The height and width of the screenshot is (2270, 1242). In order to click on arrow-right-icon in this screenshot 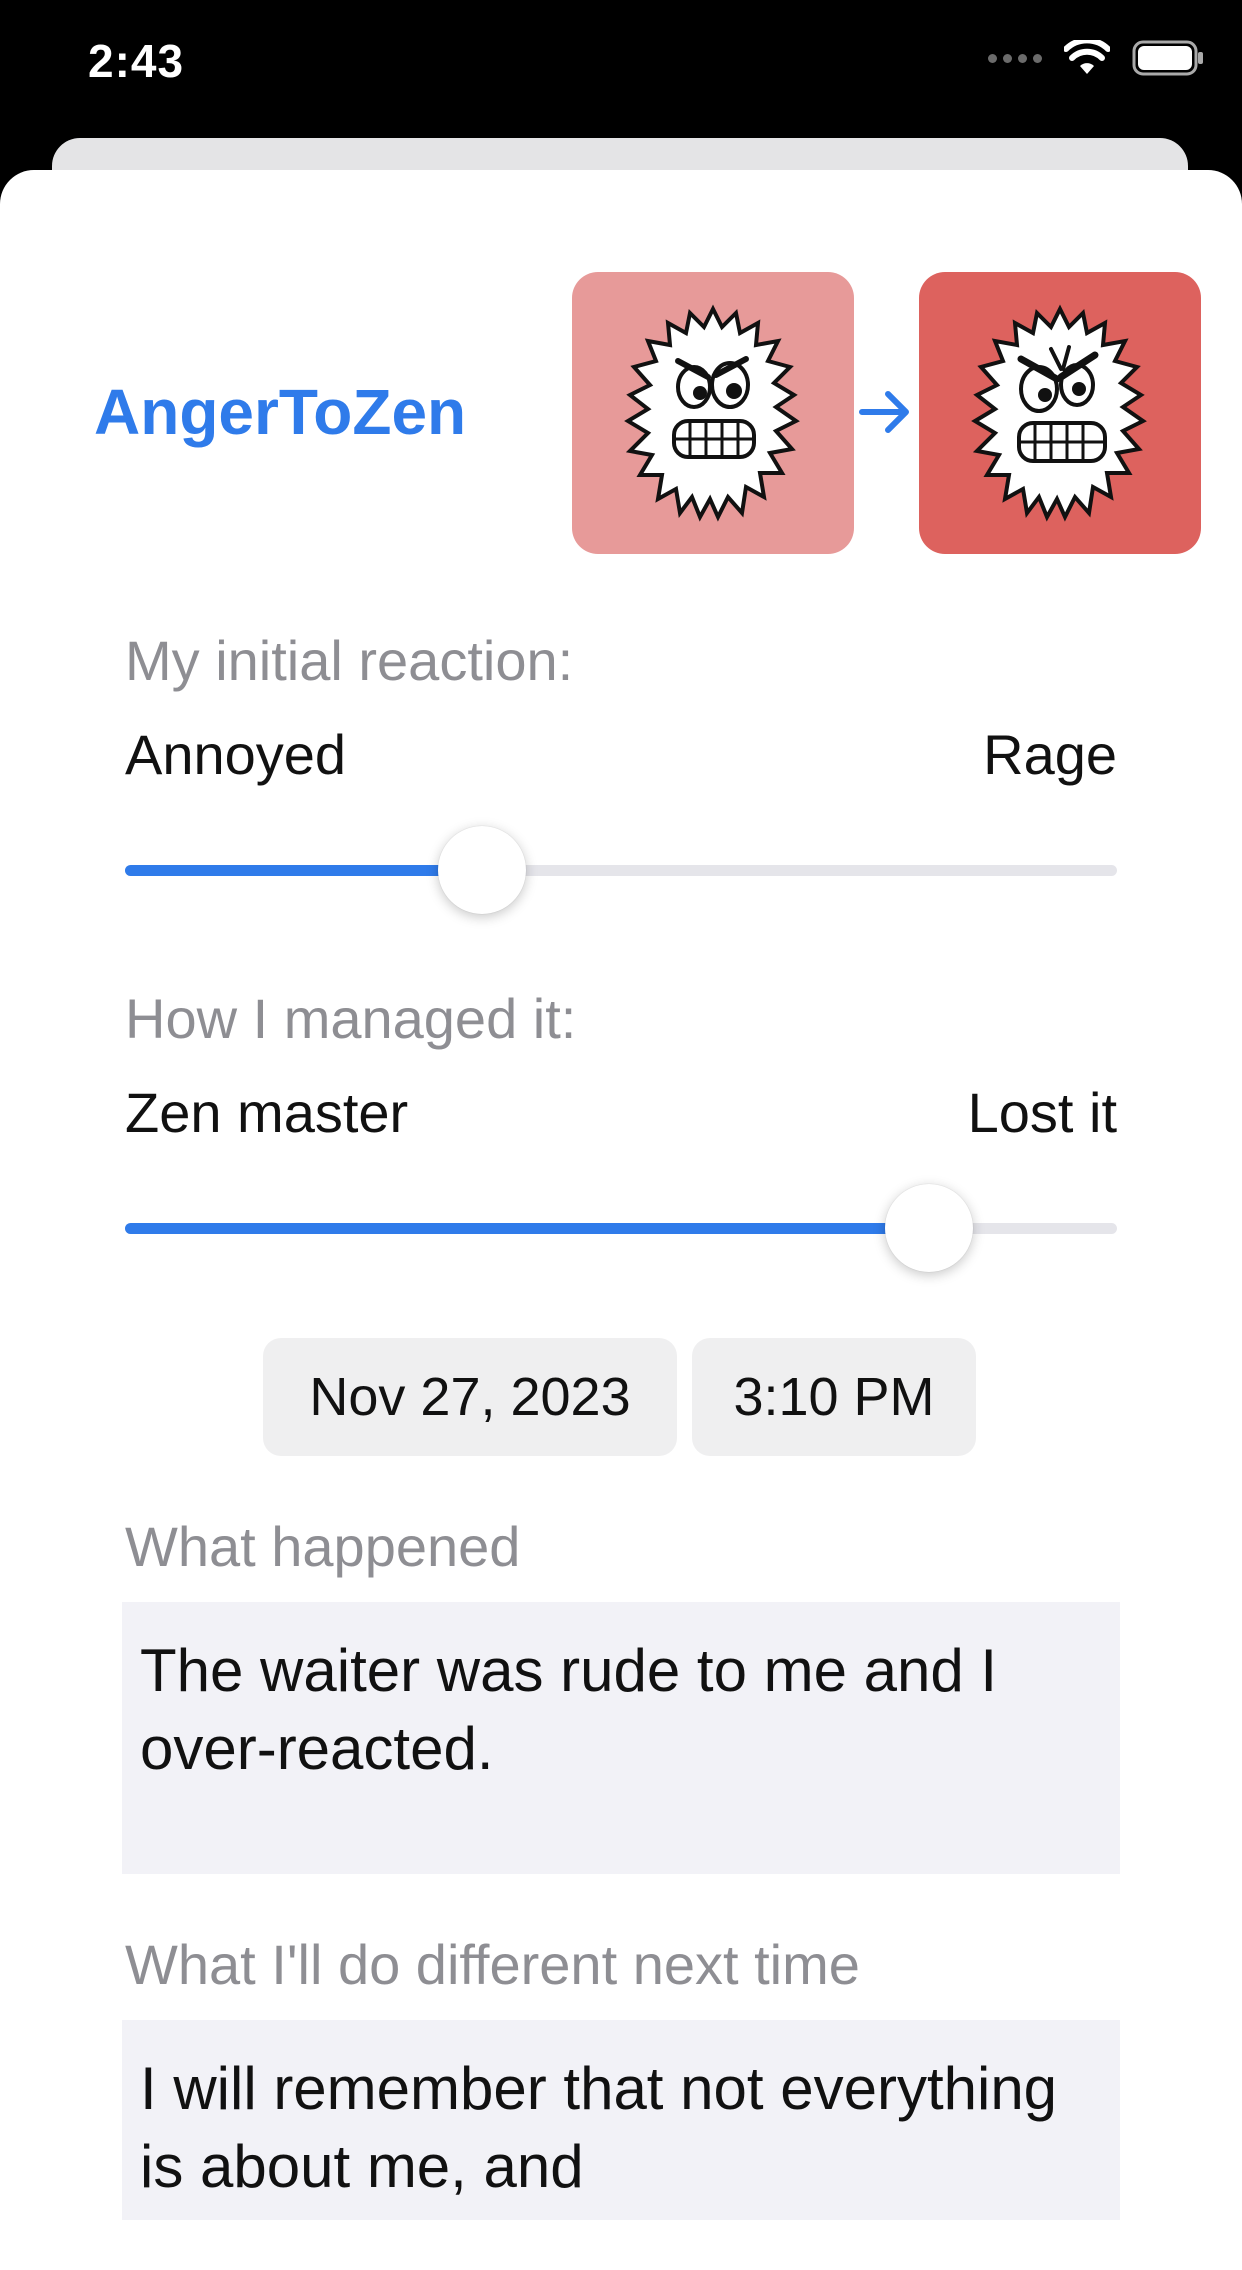, I will do `click(884, 412)`.